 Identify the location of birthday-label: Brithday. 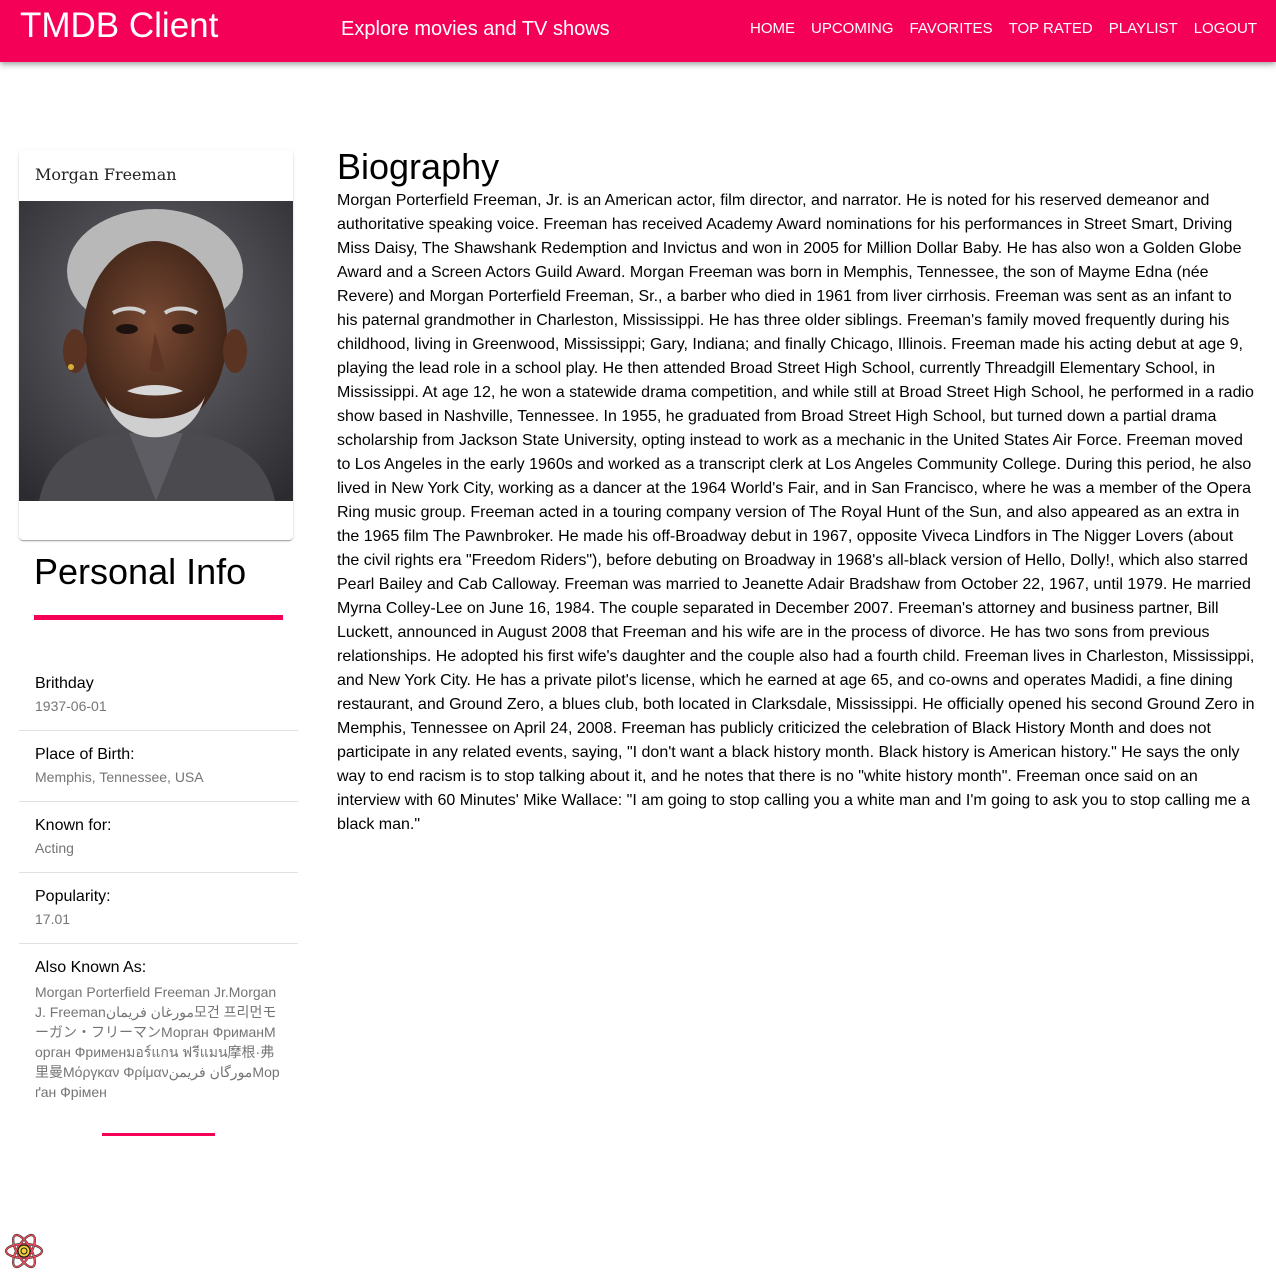
(64, 683).